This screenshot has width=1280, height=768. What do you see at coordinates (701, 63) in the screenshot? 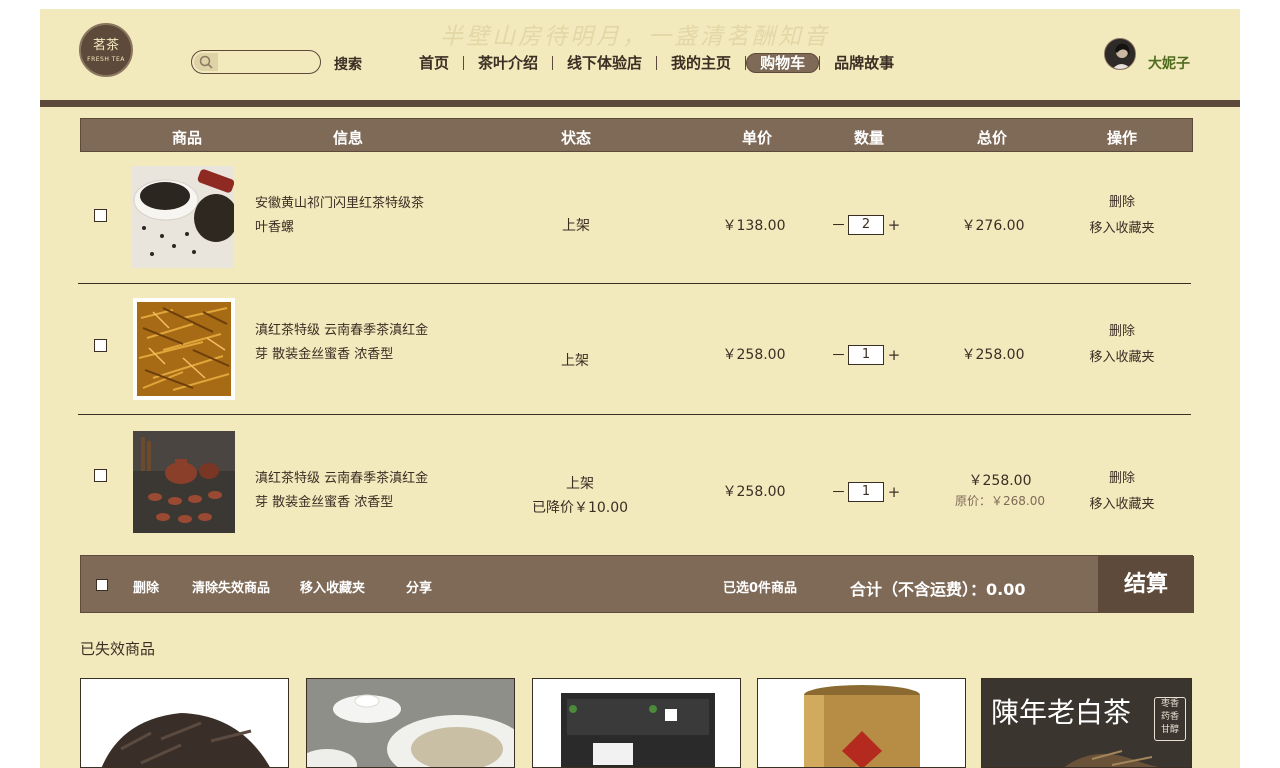
I see `nav-my-home: 我的主页` at bounding box center [701, 63].